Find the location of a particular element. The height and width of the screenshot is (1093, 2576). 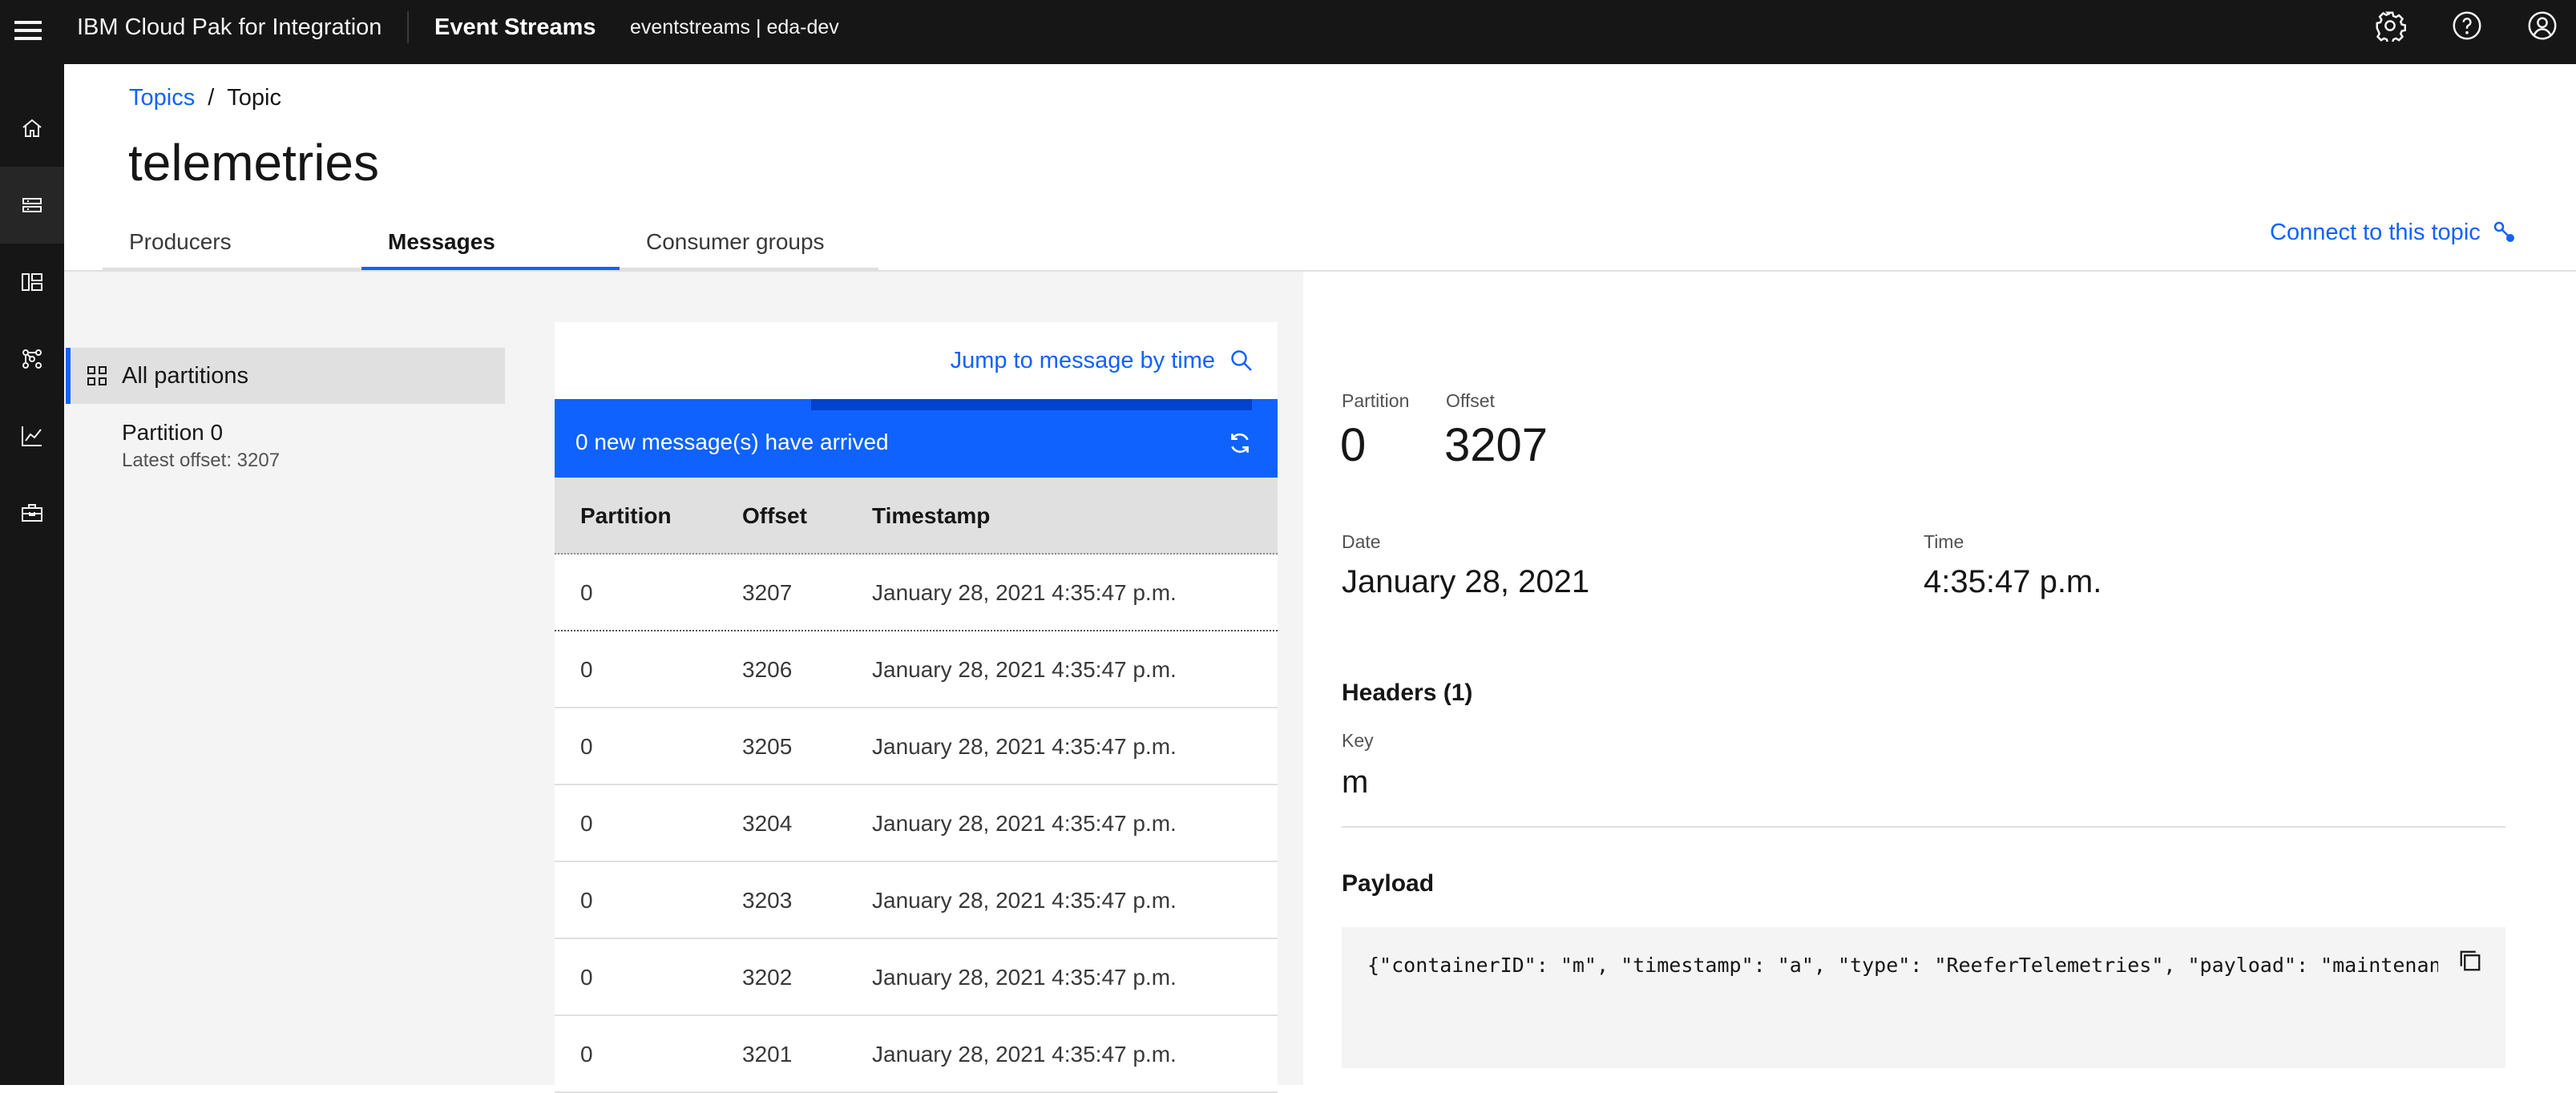

partition-latest-offset: Latest offset: 3207 is located at coordinates (202, 460).